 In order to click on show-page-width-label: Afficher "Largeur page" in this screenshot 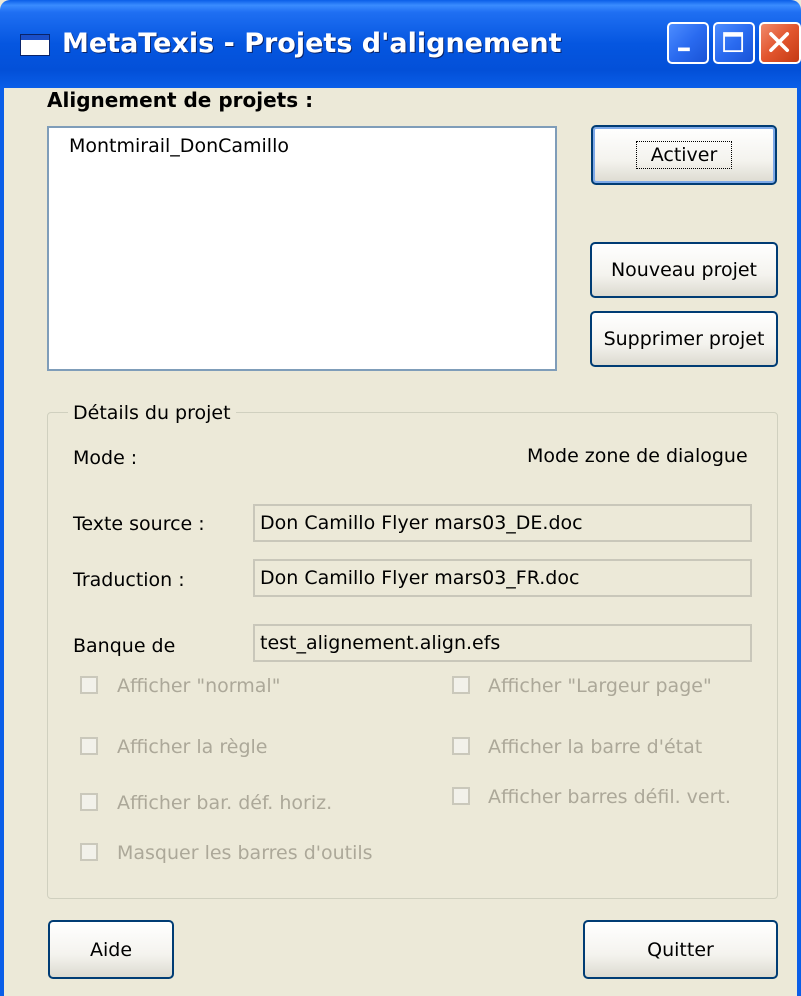, I will do `click(600, 686)`.